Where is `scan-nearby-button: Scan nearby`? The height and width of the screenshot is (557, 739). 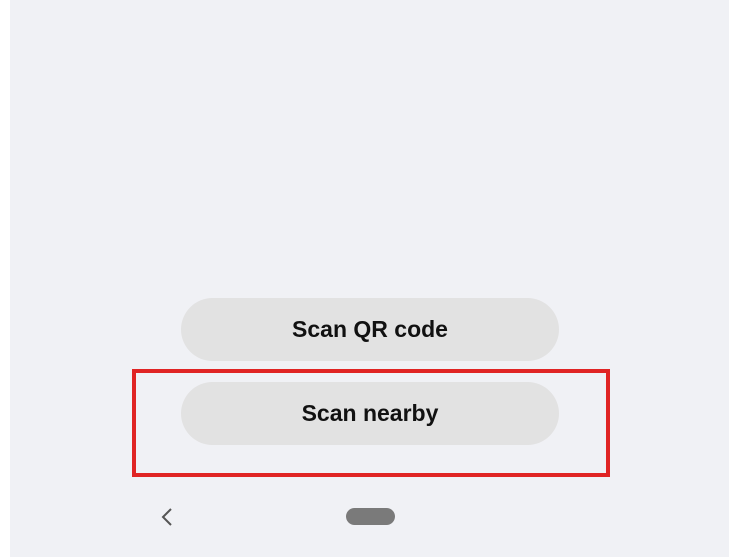 scan-nearby-button: Scan nearby is located at coordinates (370, 413).